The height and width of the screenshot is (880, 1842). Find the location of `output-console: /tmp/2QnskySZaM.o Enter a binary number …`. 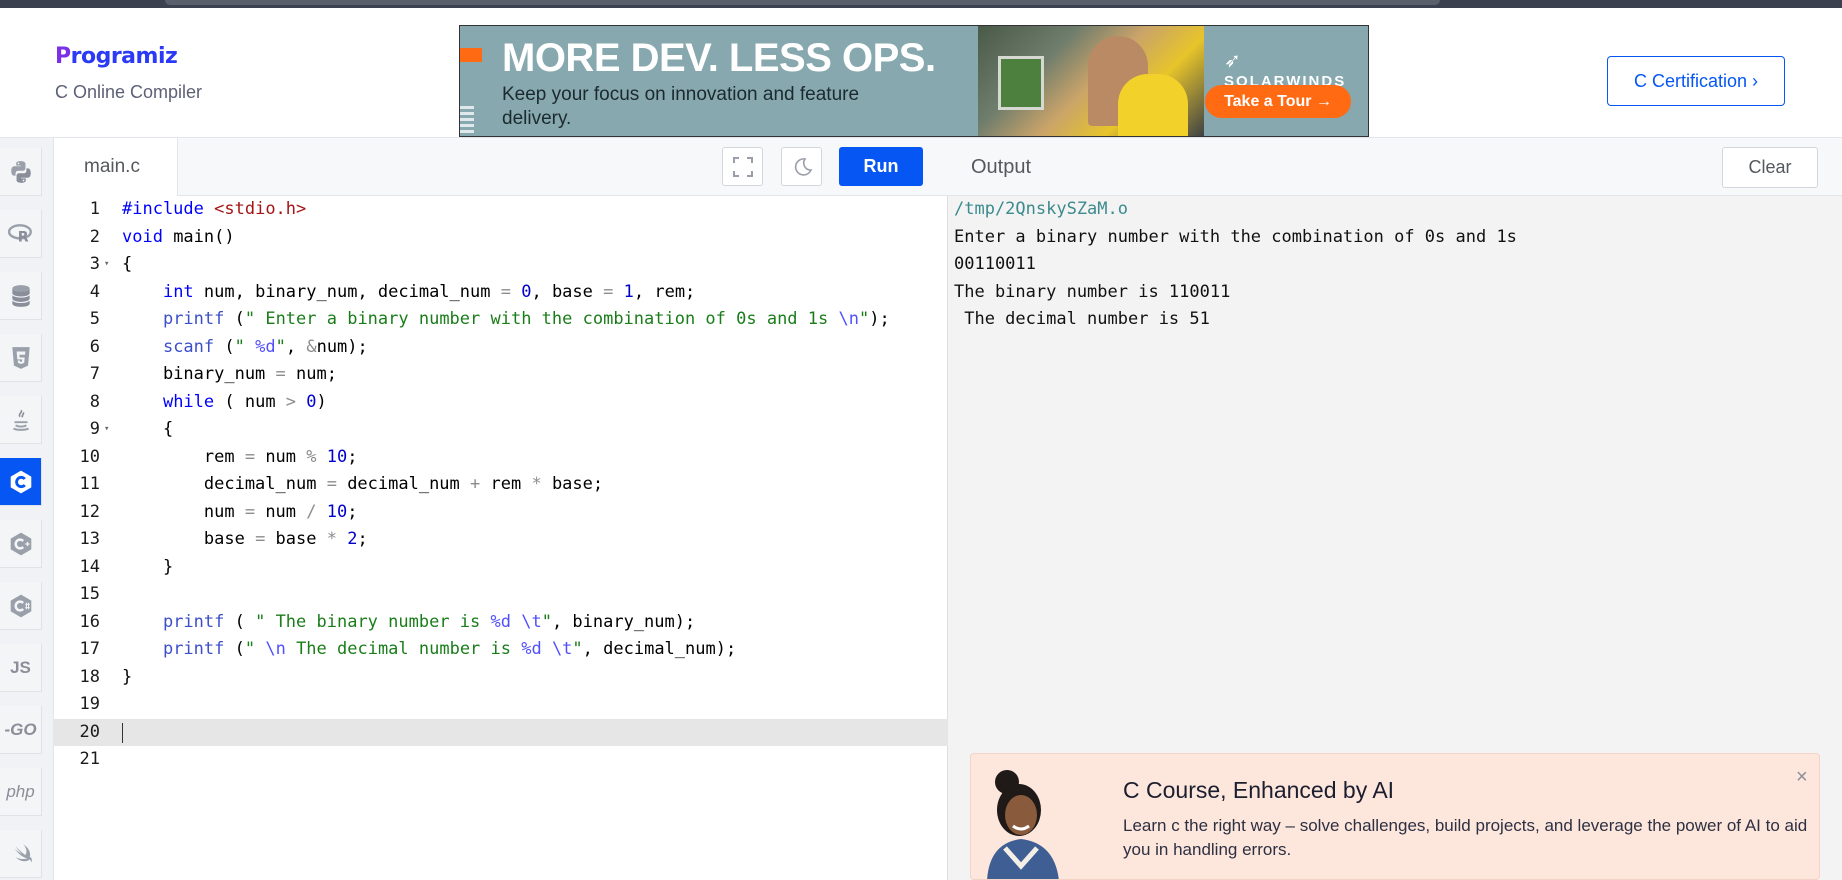

output-console: /tmp/2QnskySZaM.o Enter a binary number … is located at coordinates (1235, 265).